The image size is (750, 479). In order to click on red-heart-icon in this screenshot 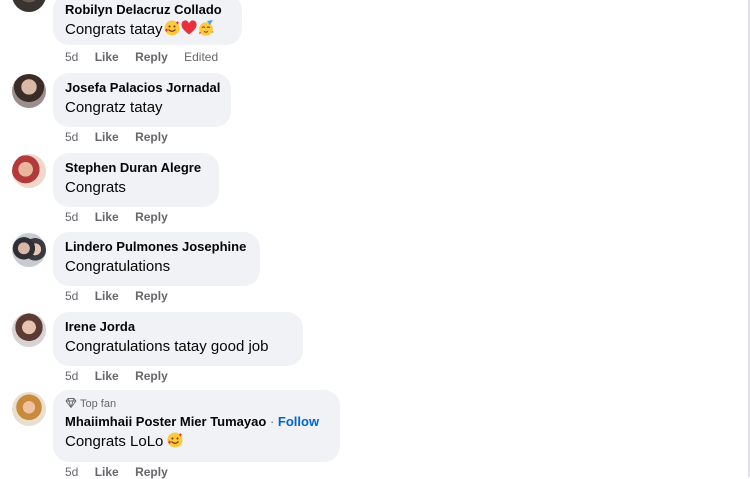, I will do `click(188, 27)`.